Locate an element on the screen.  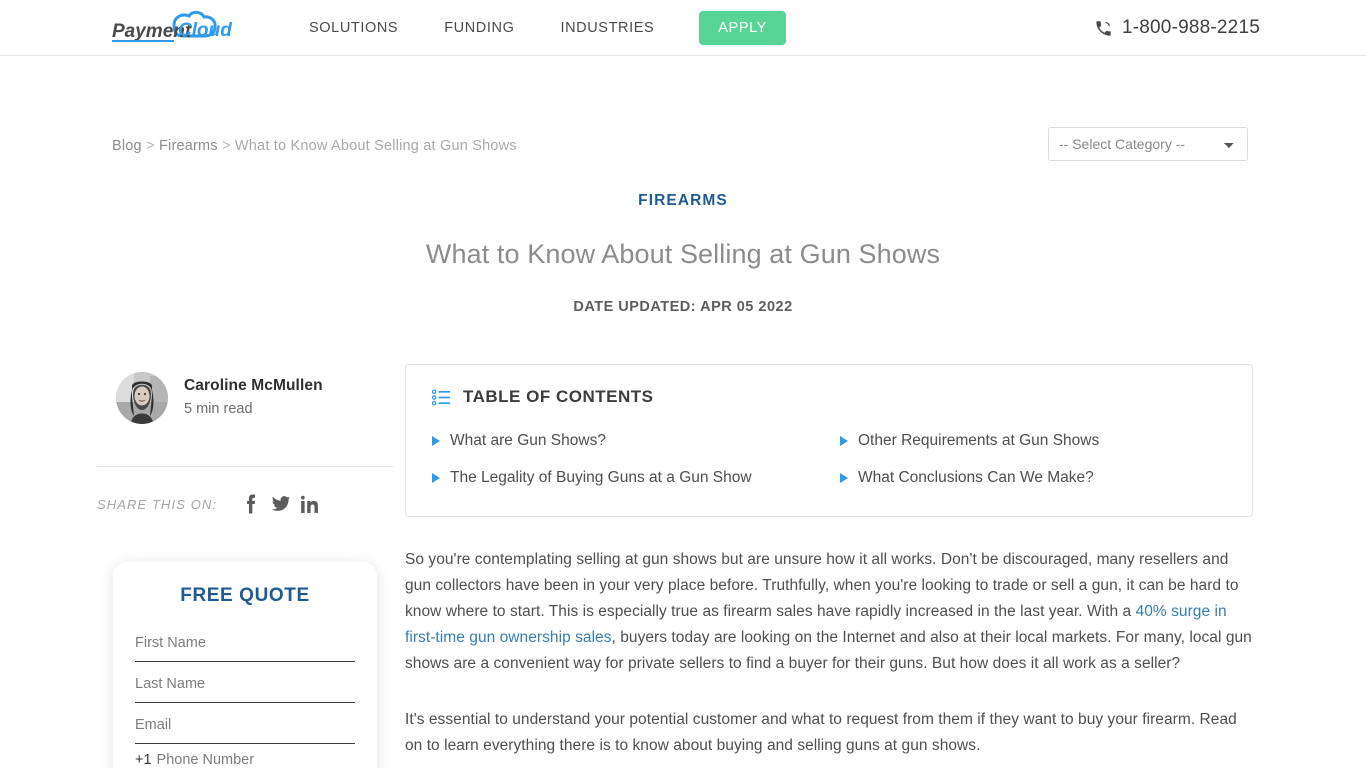
toc-item-4: What Conclusions Can We Make? is located at coordinates (1033, 477).